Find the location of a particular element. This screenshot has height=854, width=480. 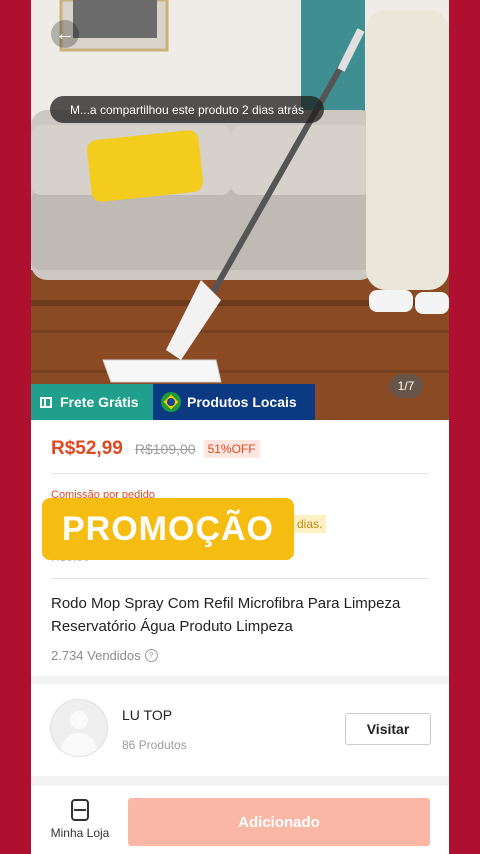

promo-overlay: PROMOÇÃO is located at coordinates (168, 529).